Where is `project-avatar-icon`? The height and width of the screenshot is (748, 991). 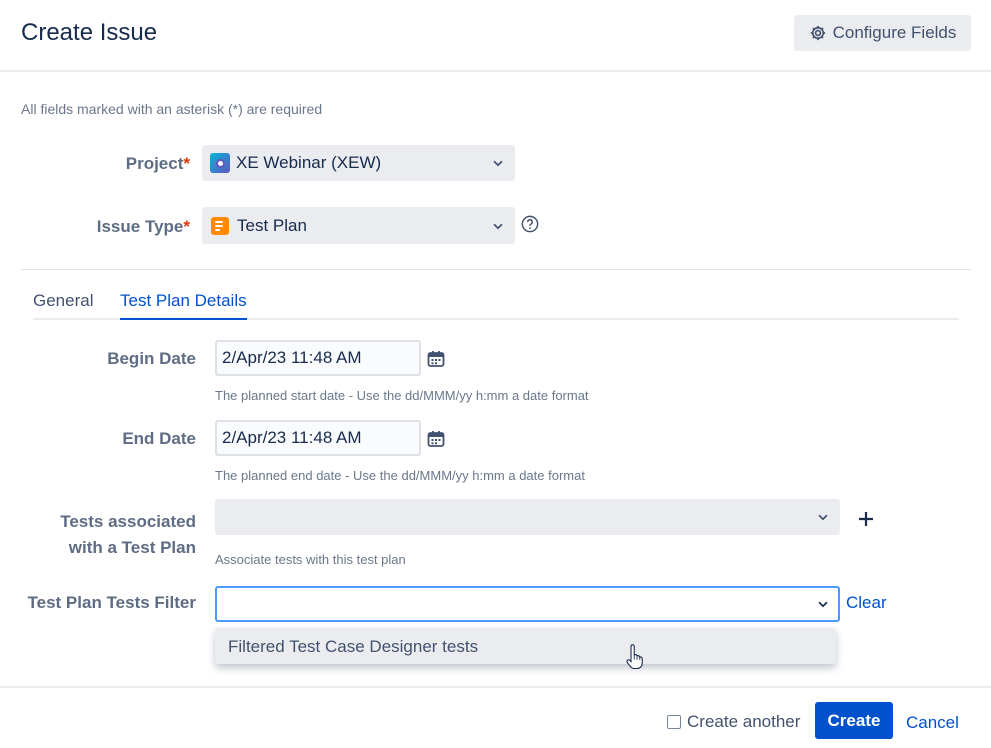 project-avatar-icon is located at coordinates (220, 163).